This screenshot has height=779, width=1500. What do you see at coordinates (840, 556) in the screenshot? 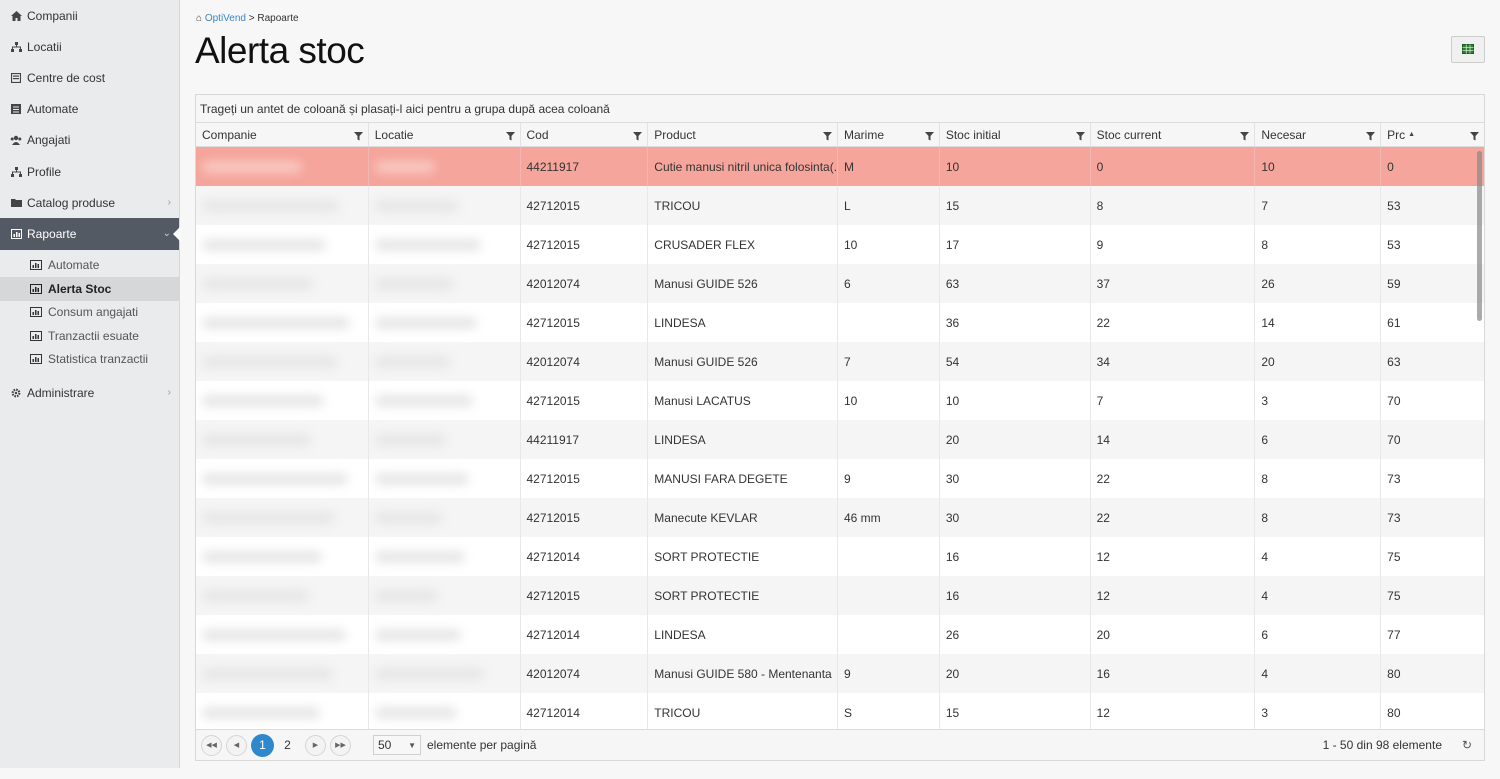
I see `table-row: 42712014 SORT PROTECTIE 16 12 4 75` at bounding box center [840, 556].